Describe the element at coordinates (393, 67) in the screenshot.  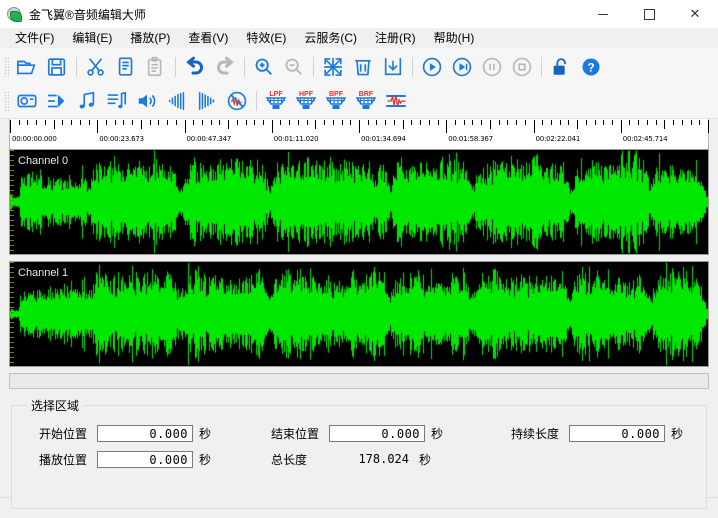
I see `trim-download-icon` at that location.